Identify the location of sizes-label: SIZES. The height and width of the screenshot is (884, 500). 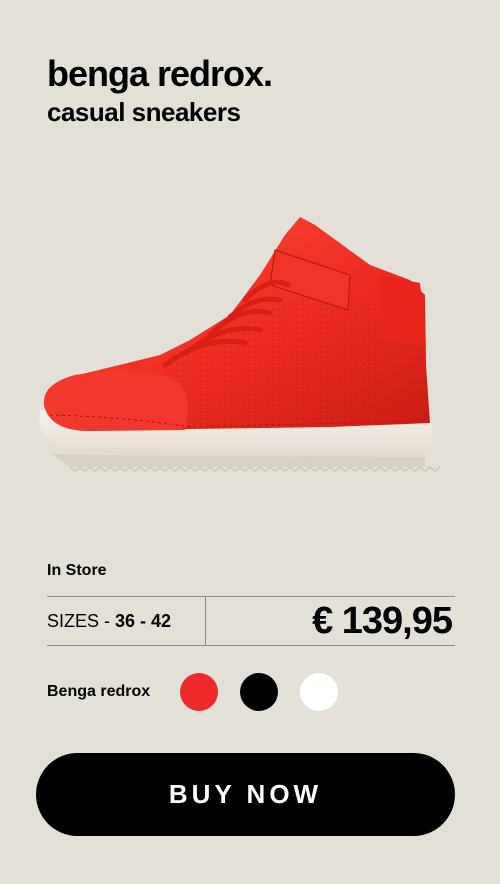
(73, 620).